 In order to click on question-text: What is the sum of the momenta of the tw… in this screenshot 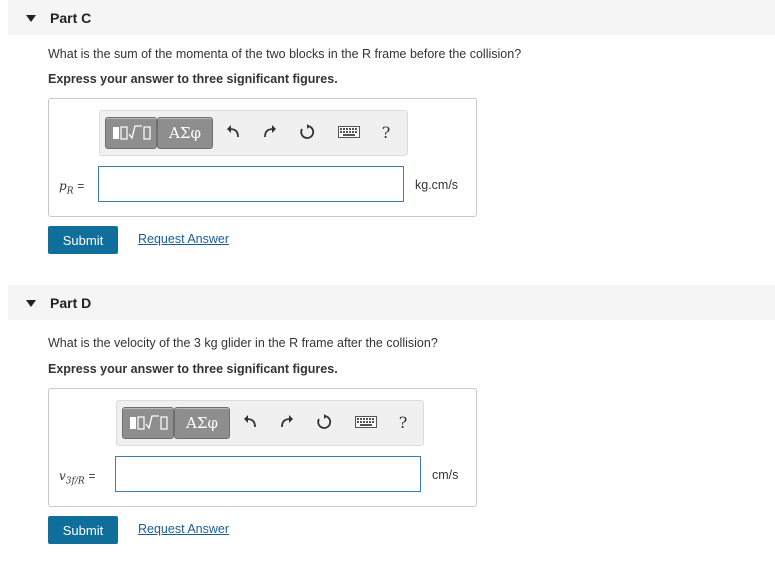, I will do `click(285, 54)`.